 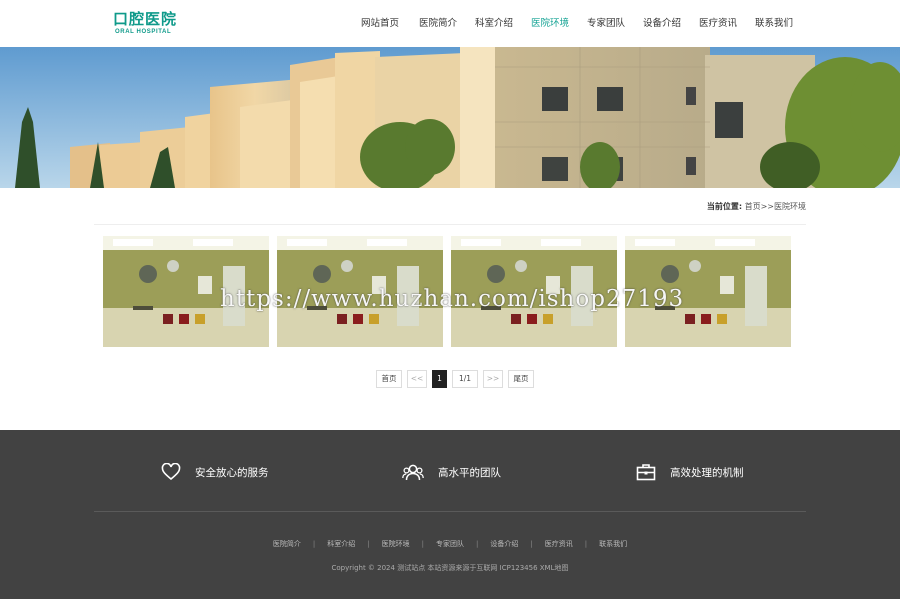 I want to click on footer-link-experts: 专家团队, so click(x=450, y=544).